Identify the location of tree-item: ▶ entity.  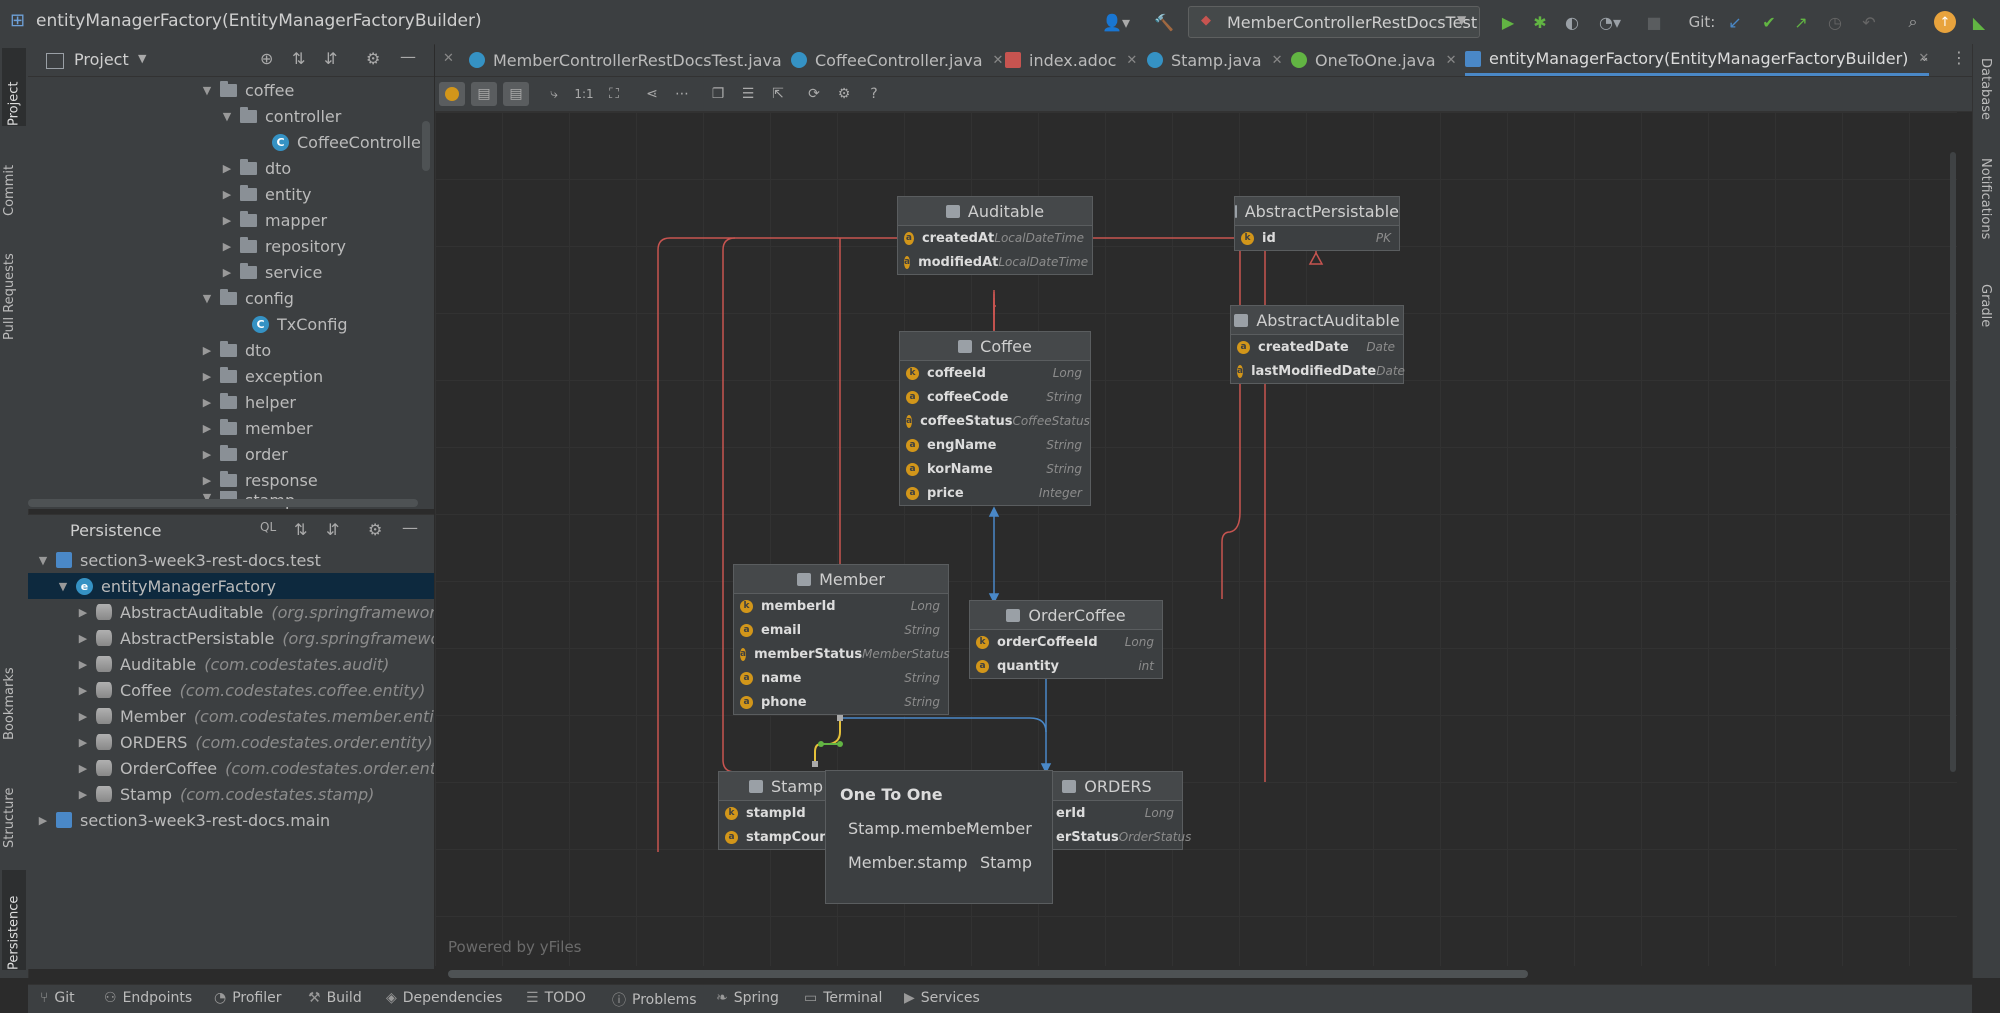
(265, 194).